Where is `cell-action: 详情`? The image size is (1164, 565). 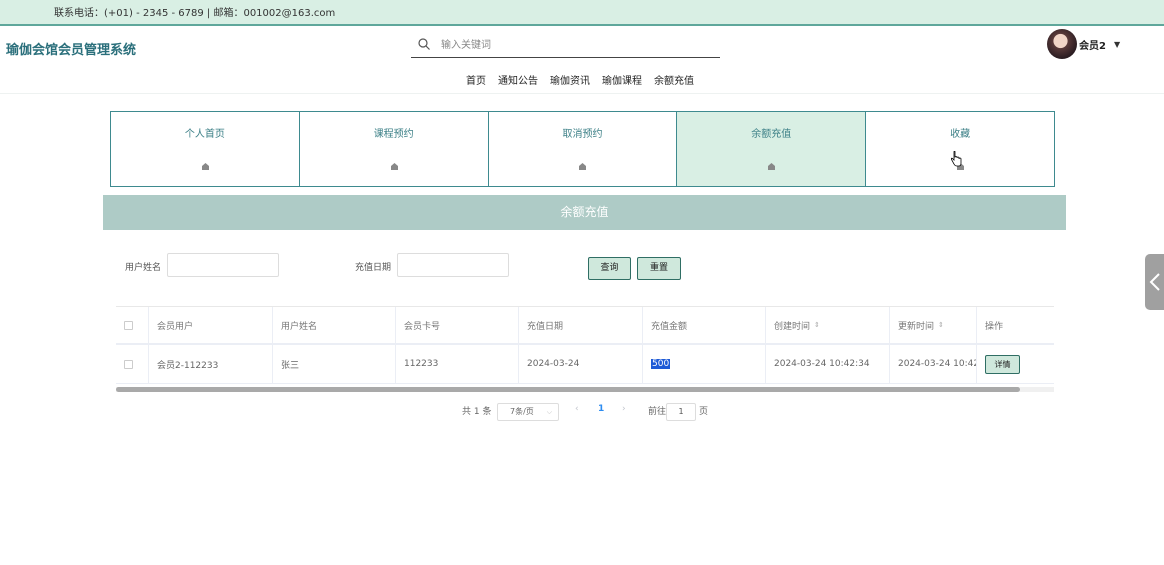
cell-action: 详情 is located at coordinates (1015, 364).